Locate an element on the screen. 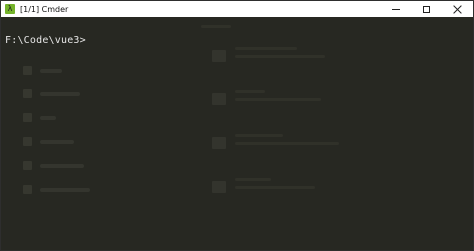  minimize-icon is located at coordinates (395, 9).